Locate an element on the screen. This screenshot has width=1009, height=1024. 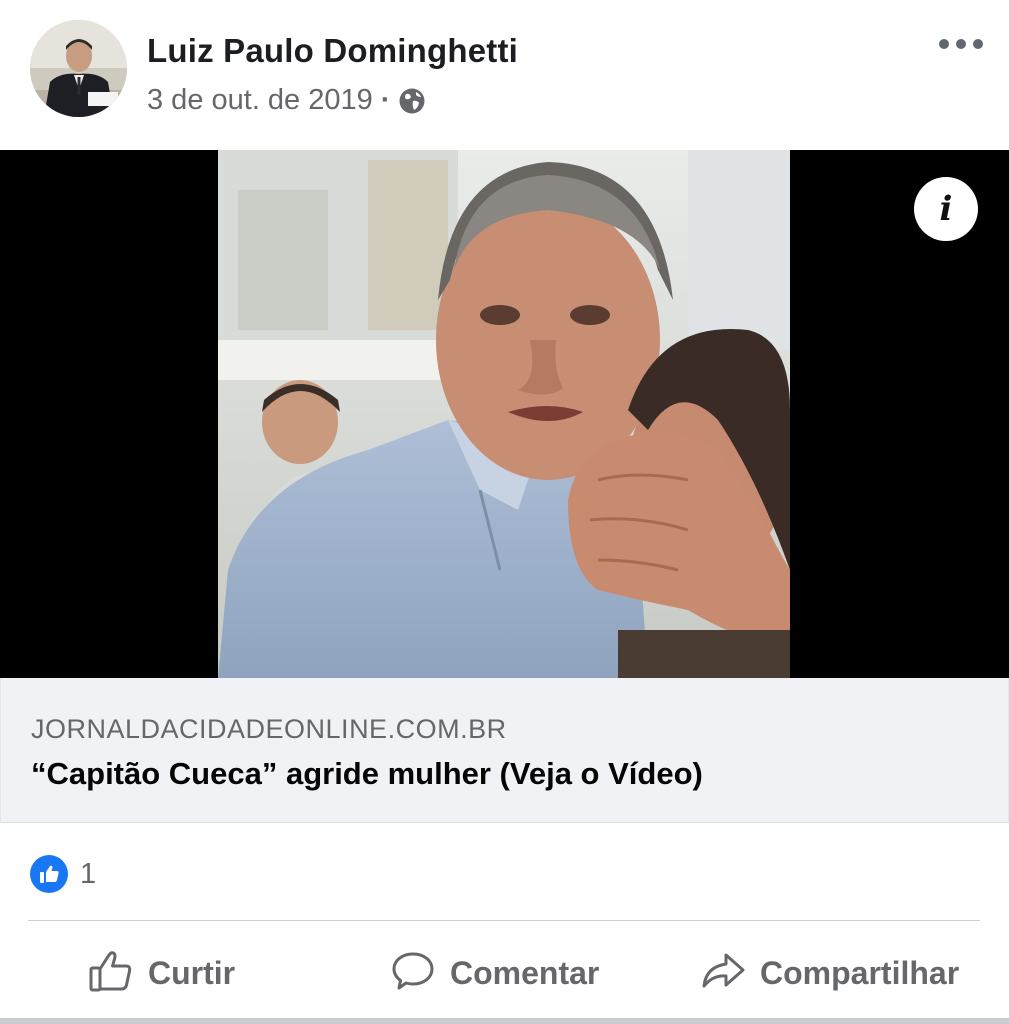
post-actions: Curtir Comentar Compartilhar is located at coordinates (504, 973).